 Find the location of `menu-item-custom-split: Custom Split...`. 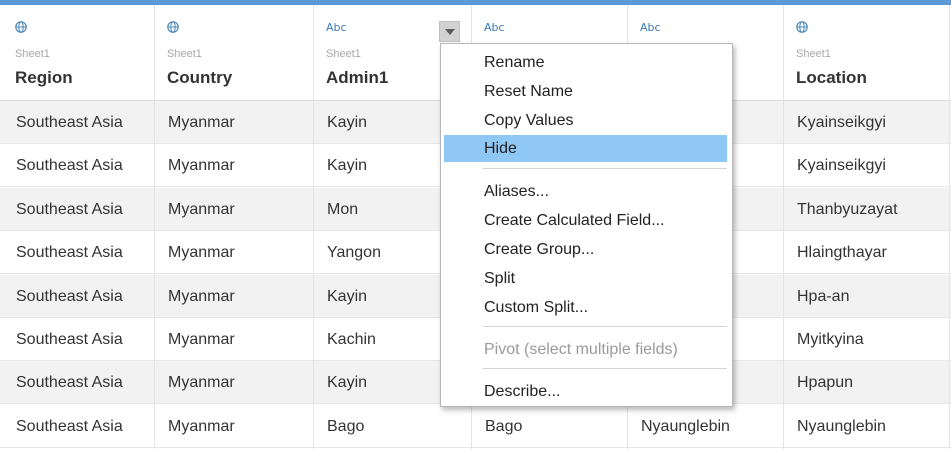

menu-item-custom-split: Custom Split... is located at coordinates (585, 307).